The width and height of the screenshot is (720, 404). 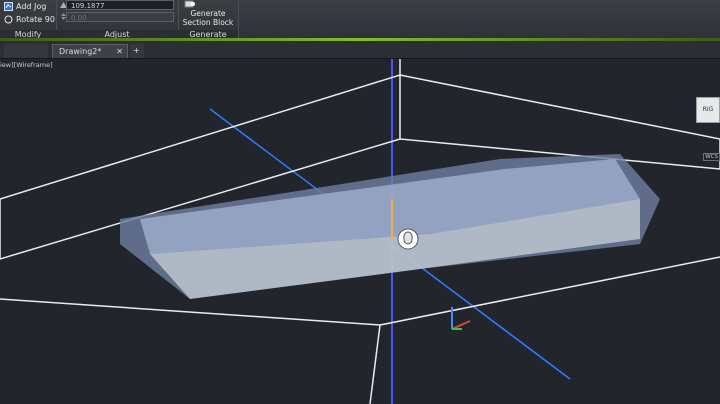 I want to click on secondary-input: 0.00, so click(x=120, y=17).